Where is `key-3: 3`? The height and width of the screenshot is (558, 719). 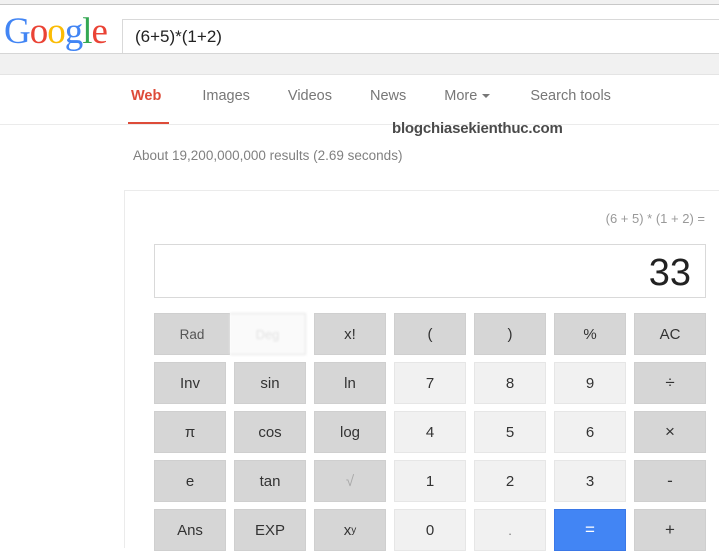
key-3: 3 is located at coordinates (590, 481).